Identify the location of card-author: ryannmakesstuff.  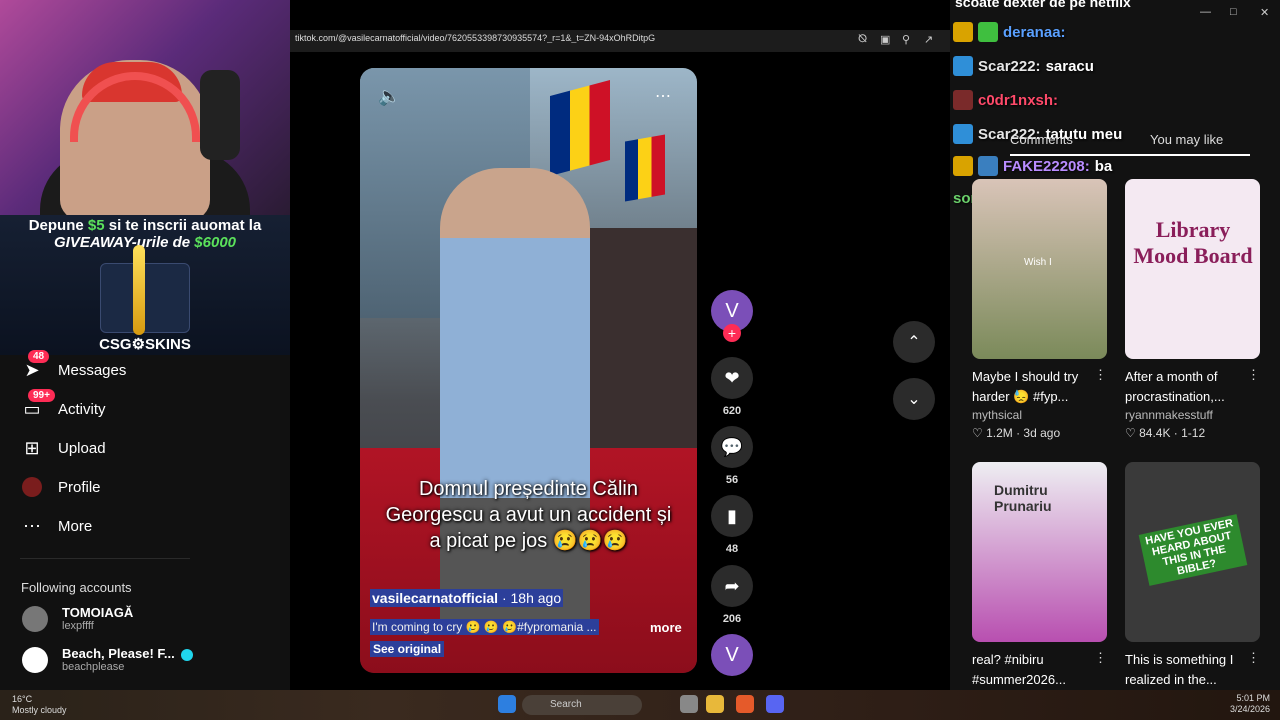
(1169, 415).